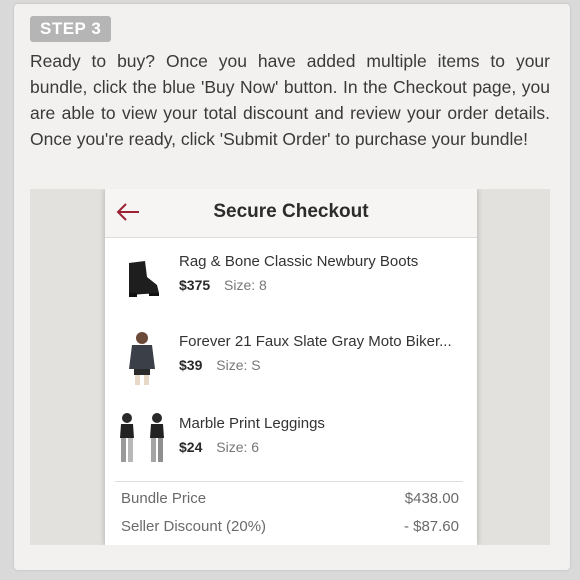 Image resolution: width=580 pixels, height=580 pixels. Describe the element at coordinates (238, 447) in the screenshot. I see `item-size: Size: 6` at that location.